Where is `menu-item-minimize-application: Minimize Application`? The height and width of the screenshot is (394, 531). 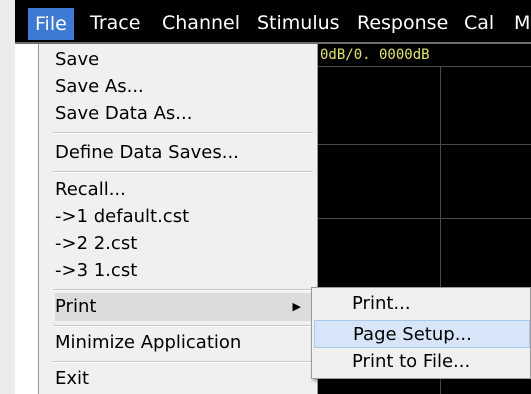
menu-item-minimize-application: Minimize Application is located at coordinates (185, 342).